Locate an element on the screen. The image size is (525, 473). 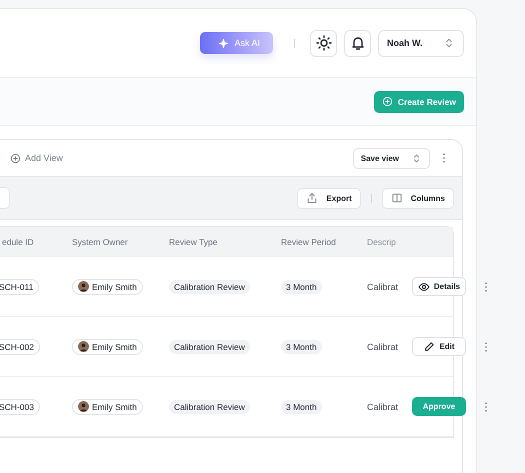
pencil-icon is located at coordinates (429, 346).